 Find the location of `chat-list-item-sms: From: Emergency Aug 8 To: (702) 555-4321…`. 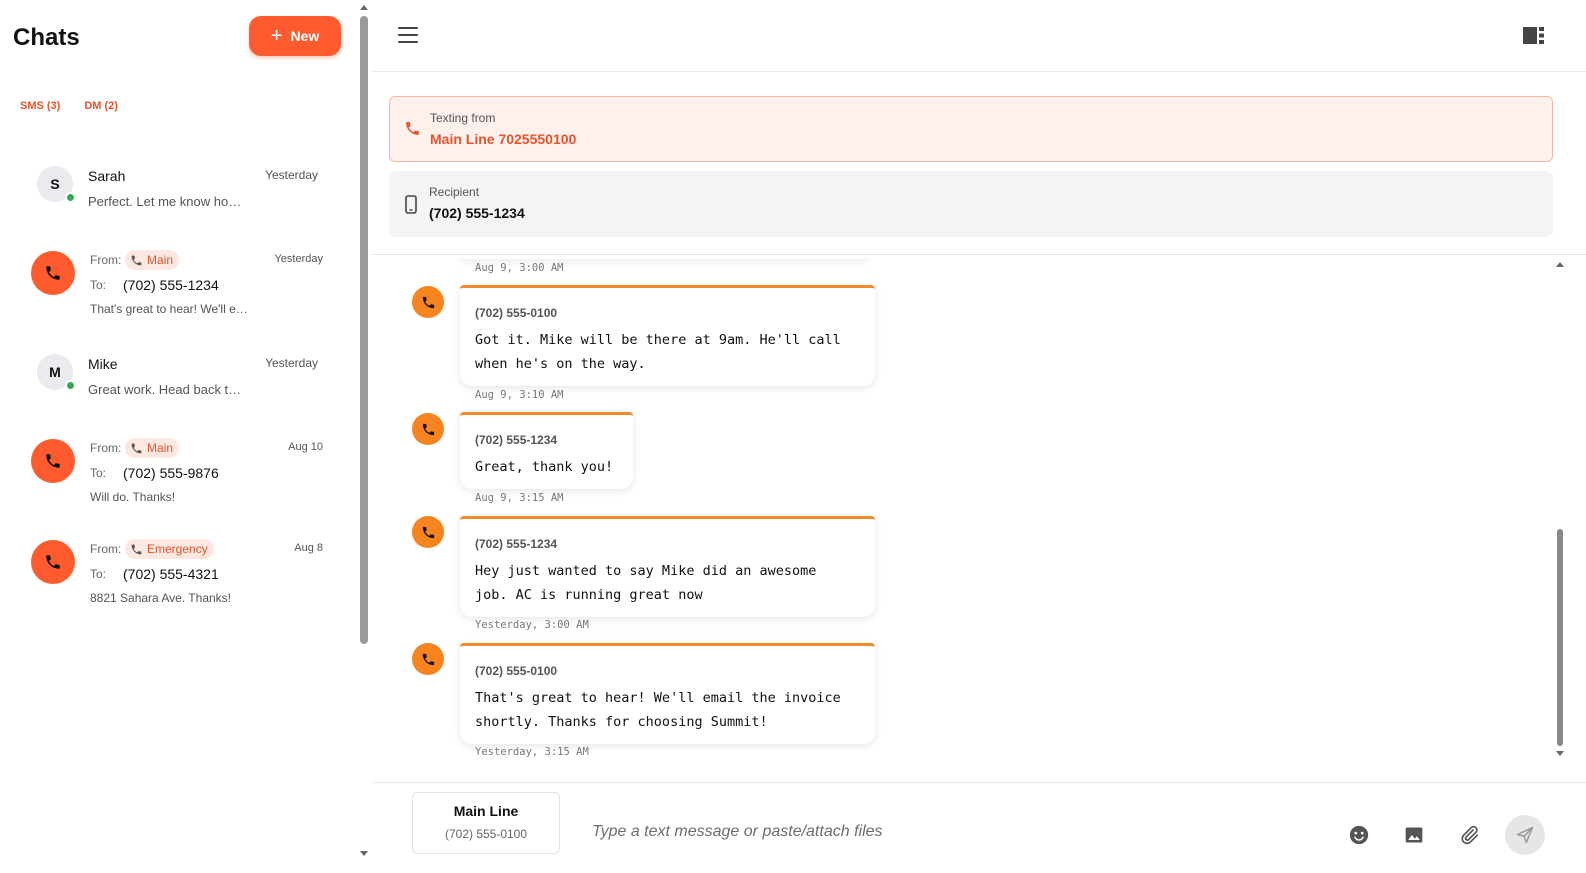

chat-list-item-sms: From: Emergency Aug 8 To: (702) 555-4321… is located at coordinates (170, 573).